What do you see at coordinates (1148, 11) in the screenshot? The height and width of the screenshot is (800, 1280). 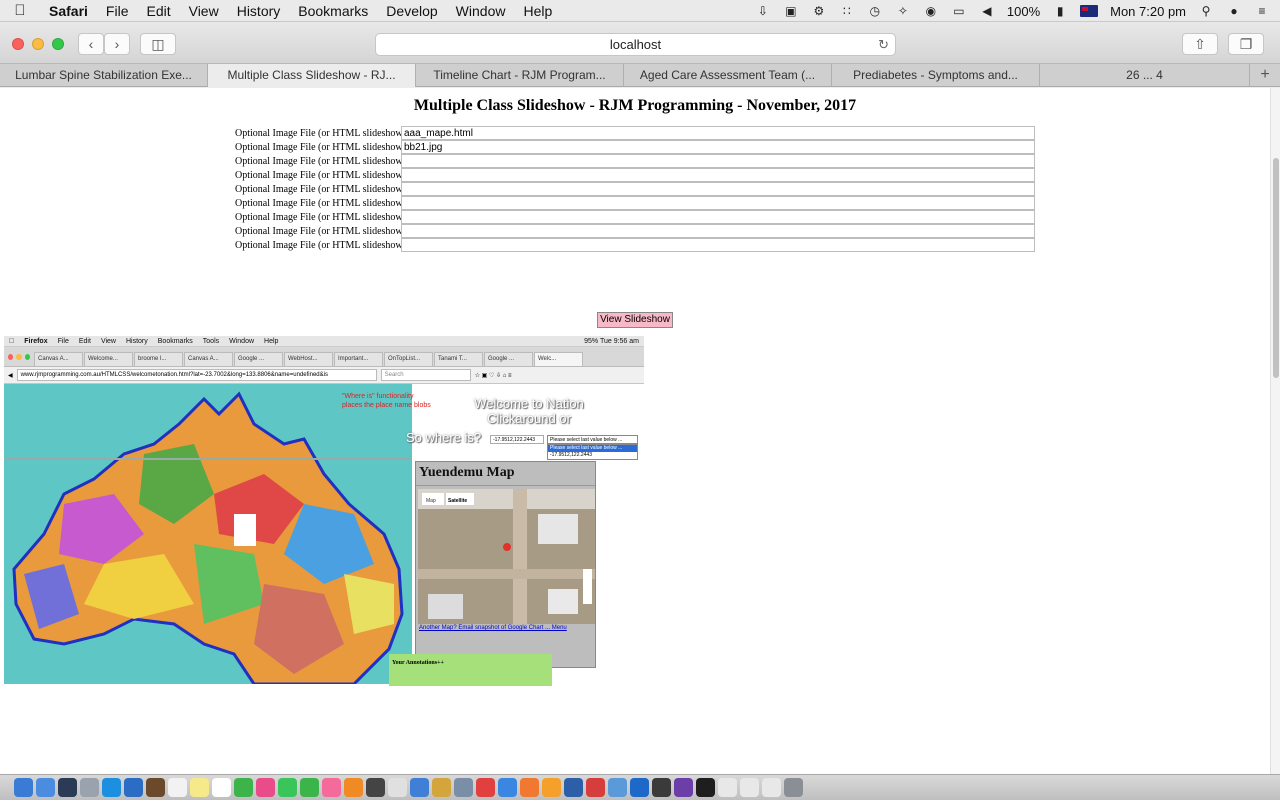 I see `clock: Mon 7:20 pm` at bounding box center [1148, 11].